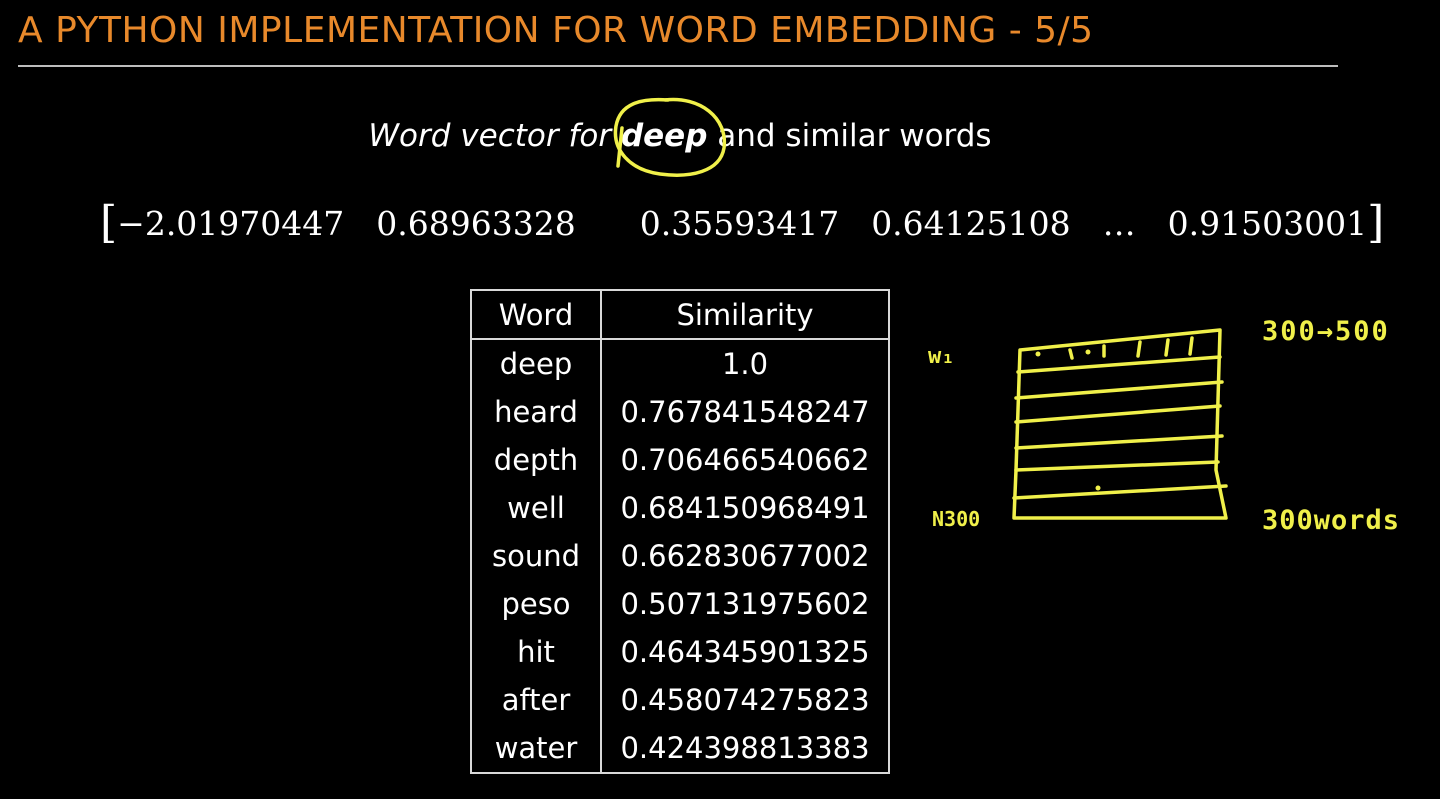  Describe the element at coordinates (620, 147) in the screenshot. I see `ink-tail-stroke` at that location.